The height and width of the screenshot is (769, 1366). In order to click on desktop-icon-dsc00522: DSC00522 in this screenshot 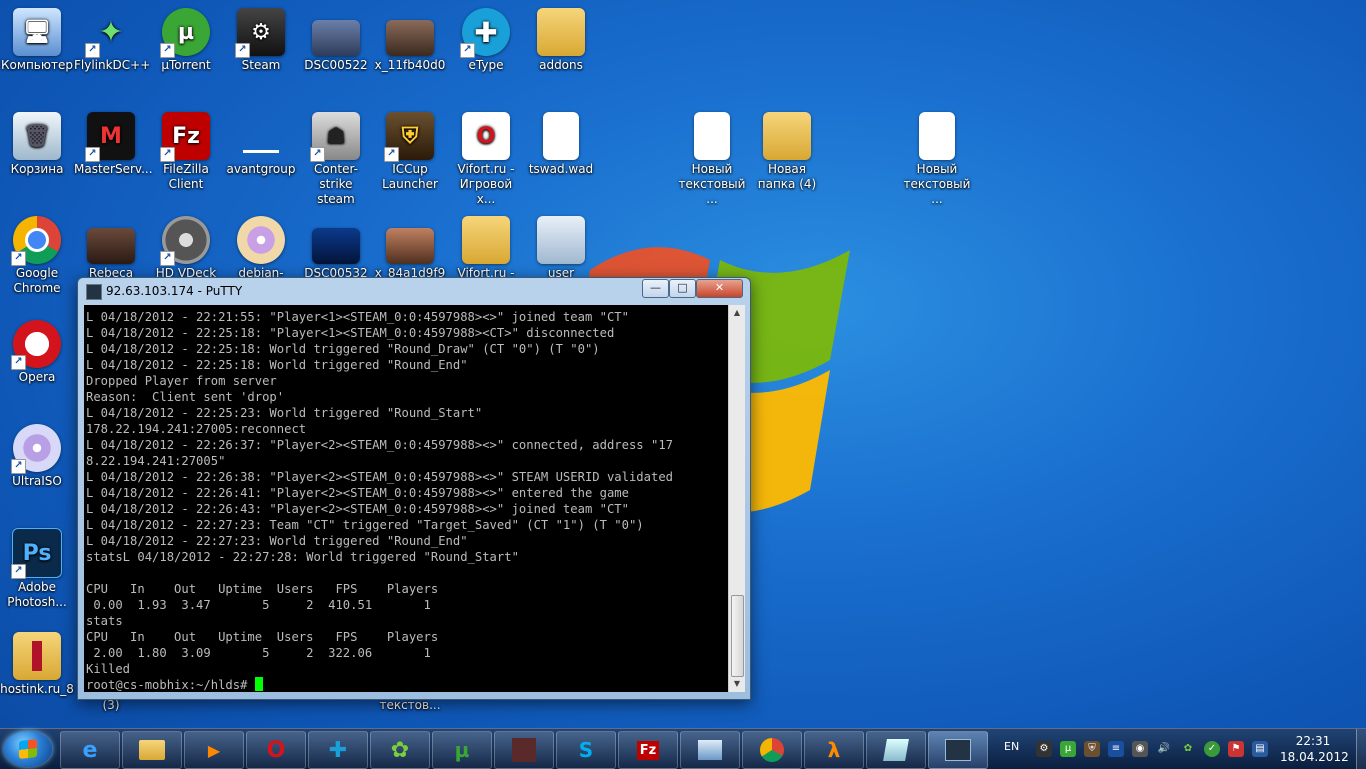, I will do `click(336, 40)`.